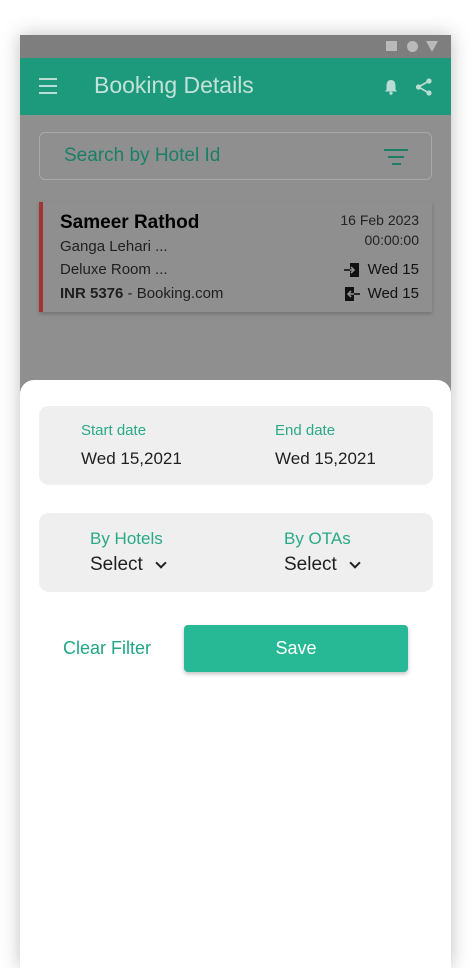  Describe the element at coordinates (92, 293) in the screenshot. I see `price-value: INR 5376` at that location.